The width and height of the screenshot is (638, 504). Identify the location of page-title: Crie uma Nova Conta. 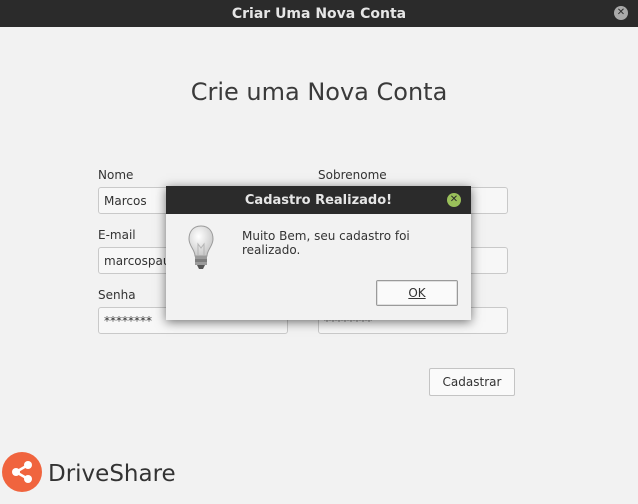
(319, 92).